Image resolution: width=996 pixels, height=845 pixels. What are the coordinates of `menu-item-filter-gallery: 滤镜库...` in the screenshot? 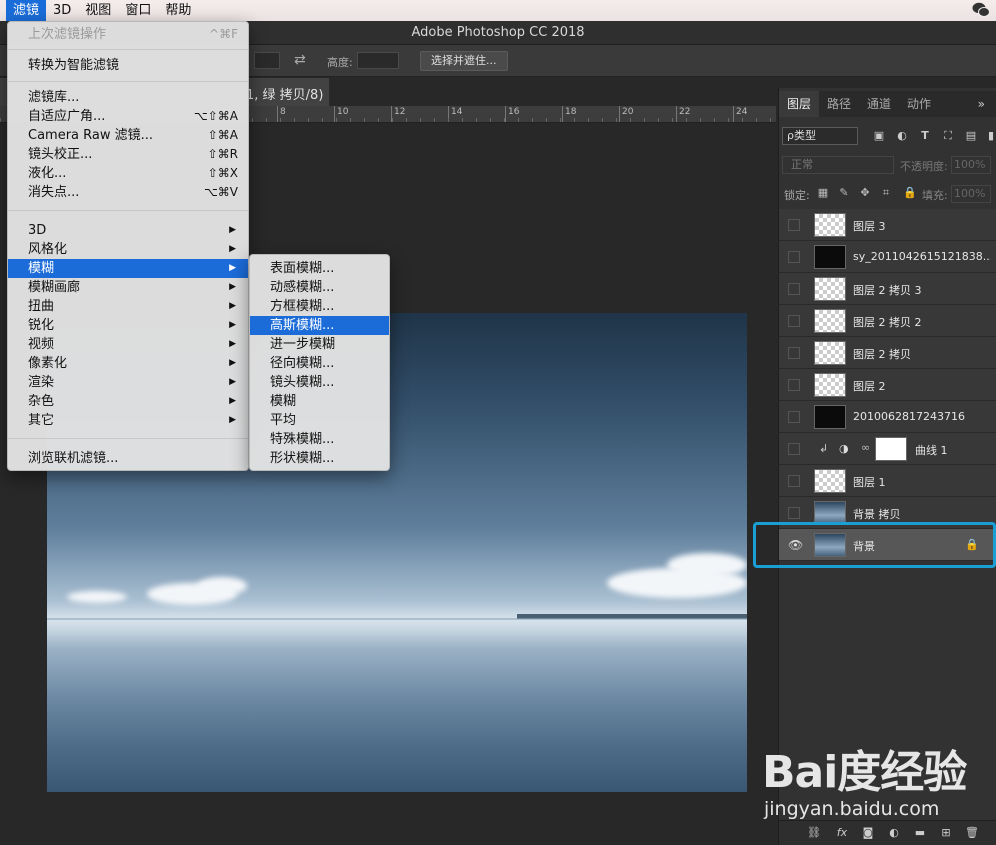 It's located at (128, 97).